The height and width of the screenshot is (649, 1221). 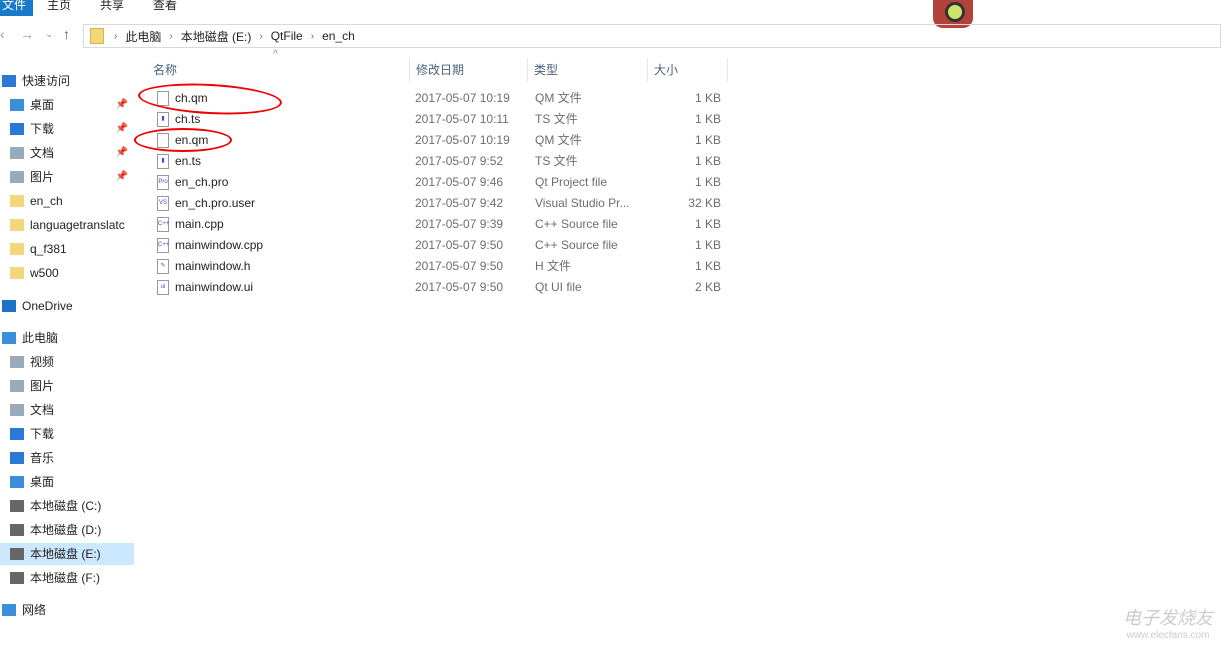 What do you see at coordinates (707, 287) in the screenshot?
I see `file-size: 2 KB` at bounding box center [707, 287].